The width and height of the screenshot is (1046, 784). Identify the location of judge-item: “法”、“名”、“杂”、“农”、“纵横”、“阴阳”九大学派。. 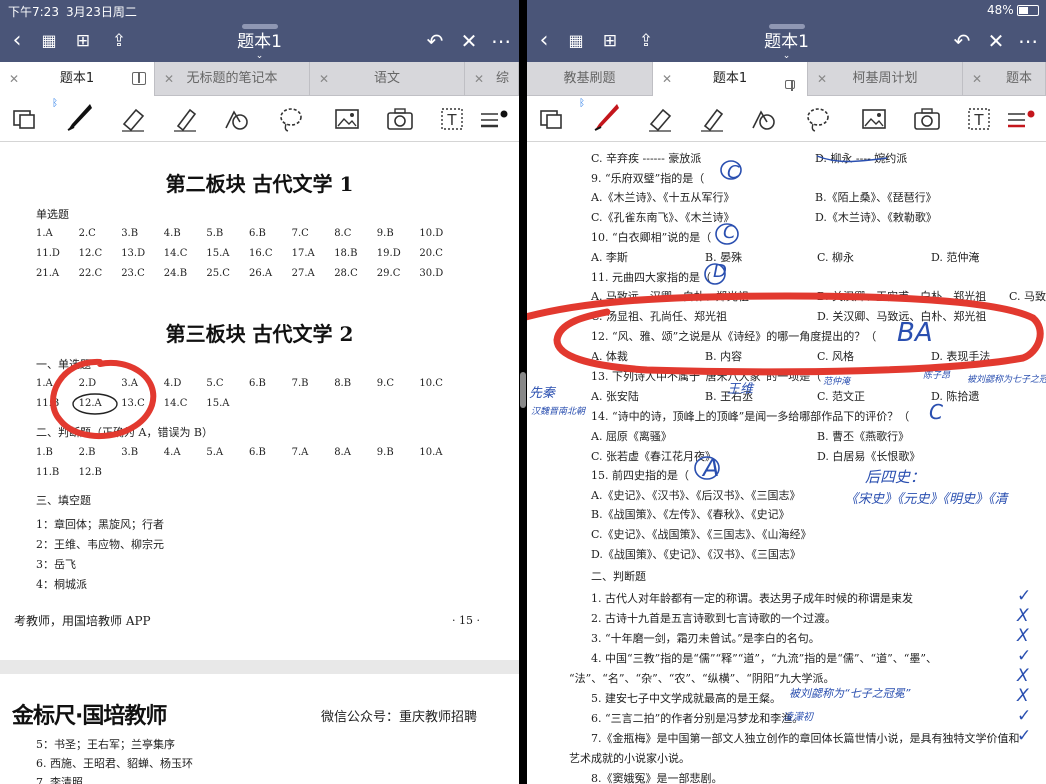
(702, 678).